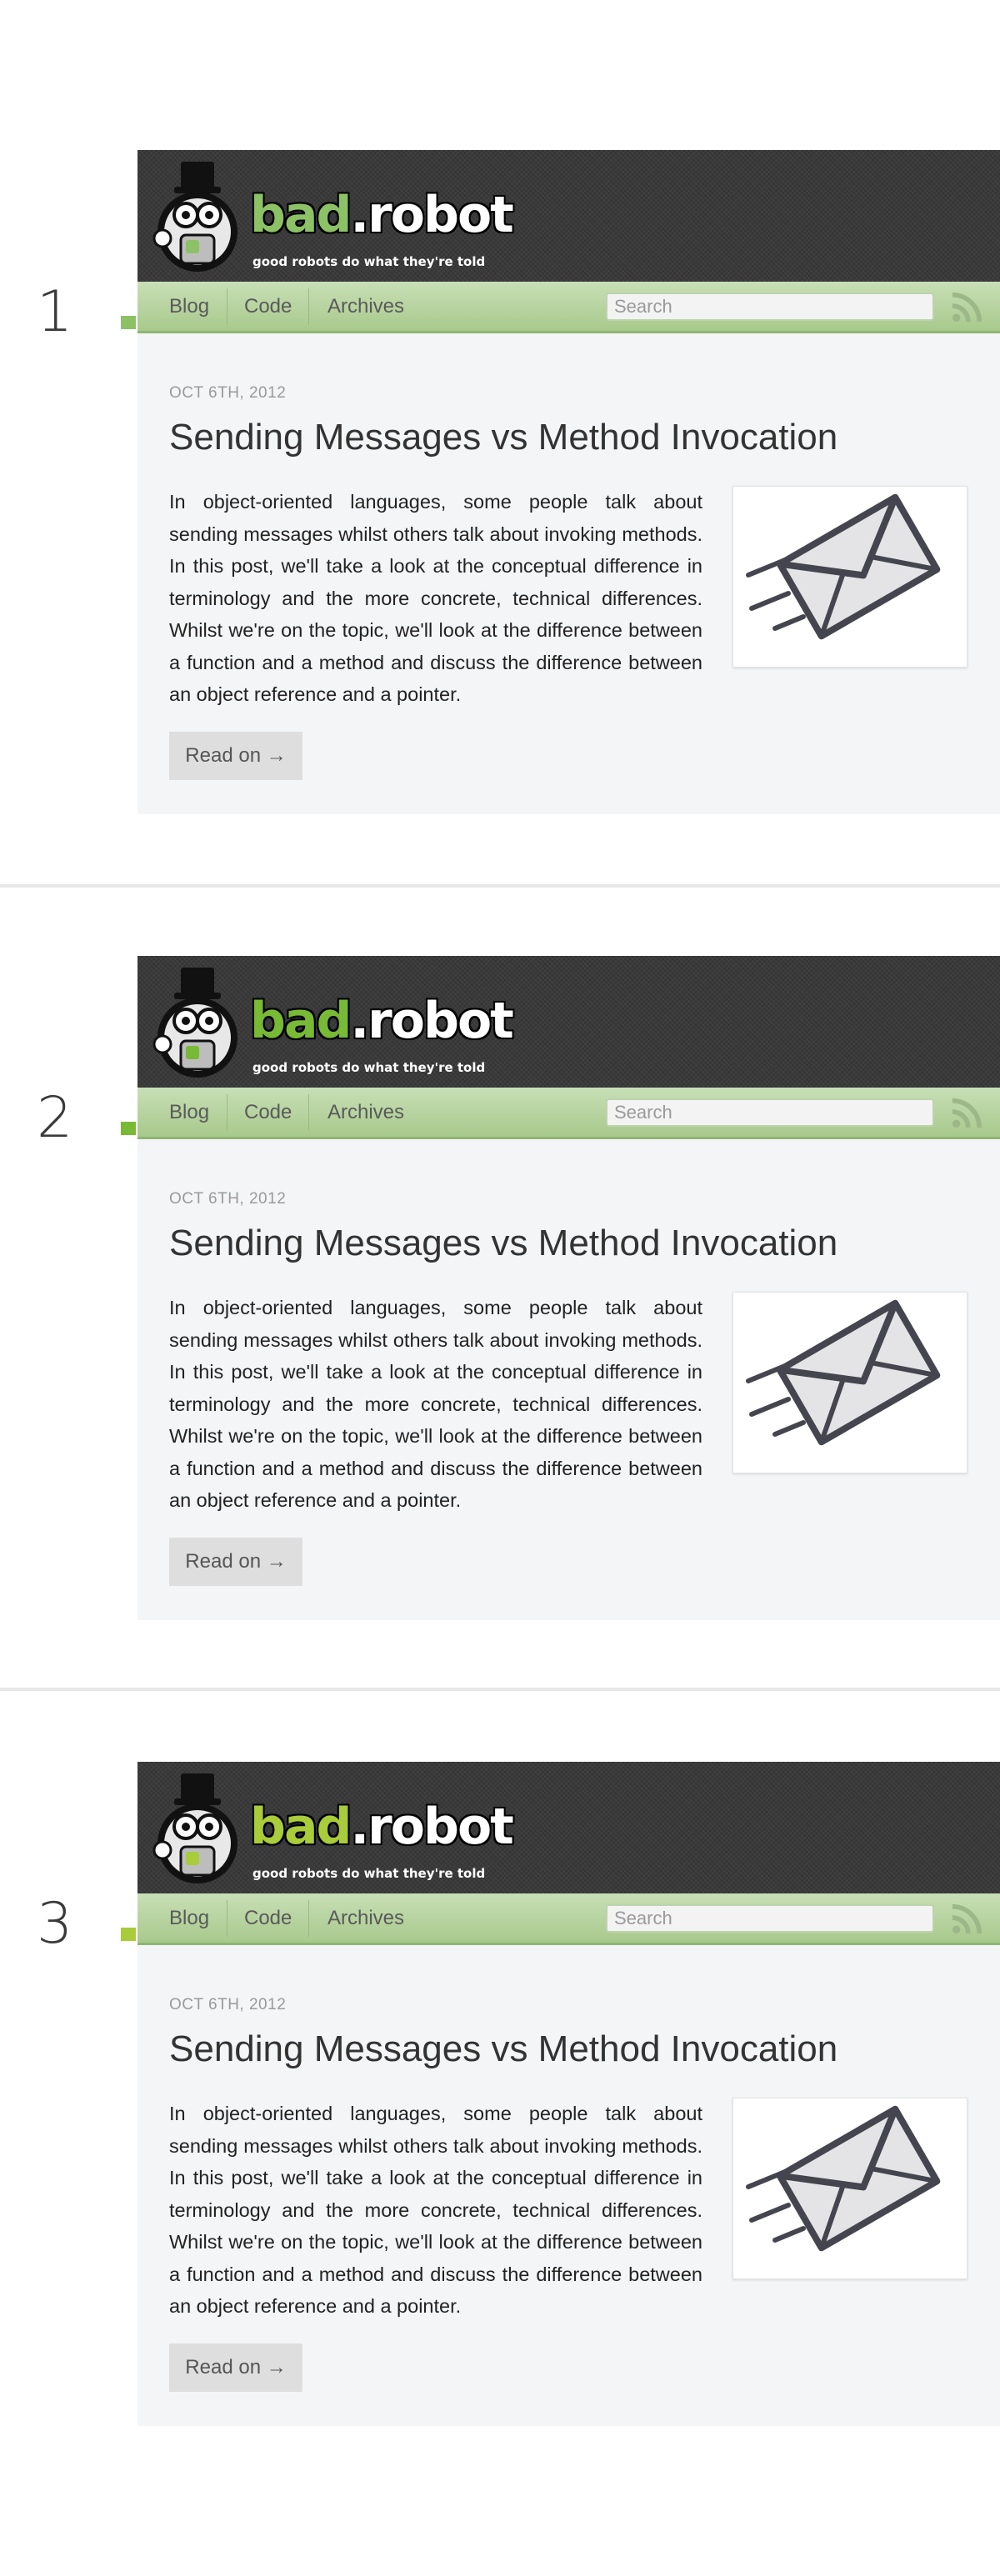 The height and width of the screenshot is (2576, 1000). Describe the element at coordinates (55, 1118) in the screenshot. I see `variant-index-label: 2` at that location.